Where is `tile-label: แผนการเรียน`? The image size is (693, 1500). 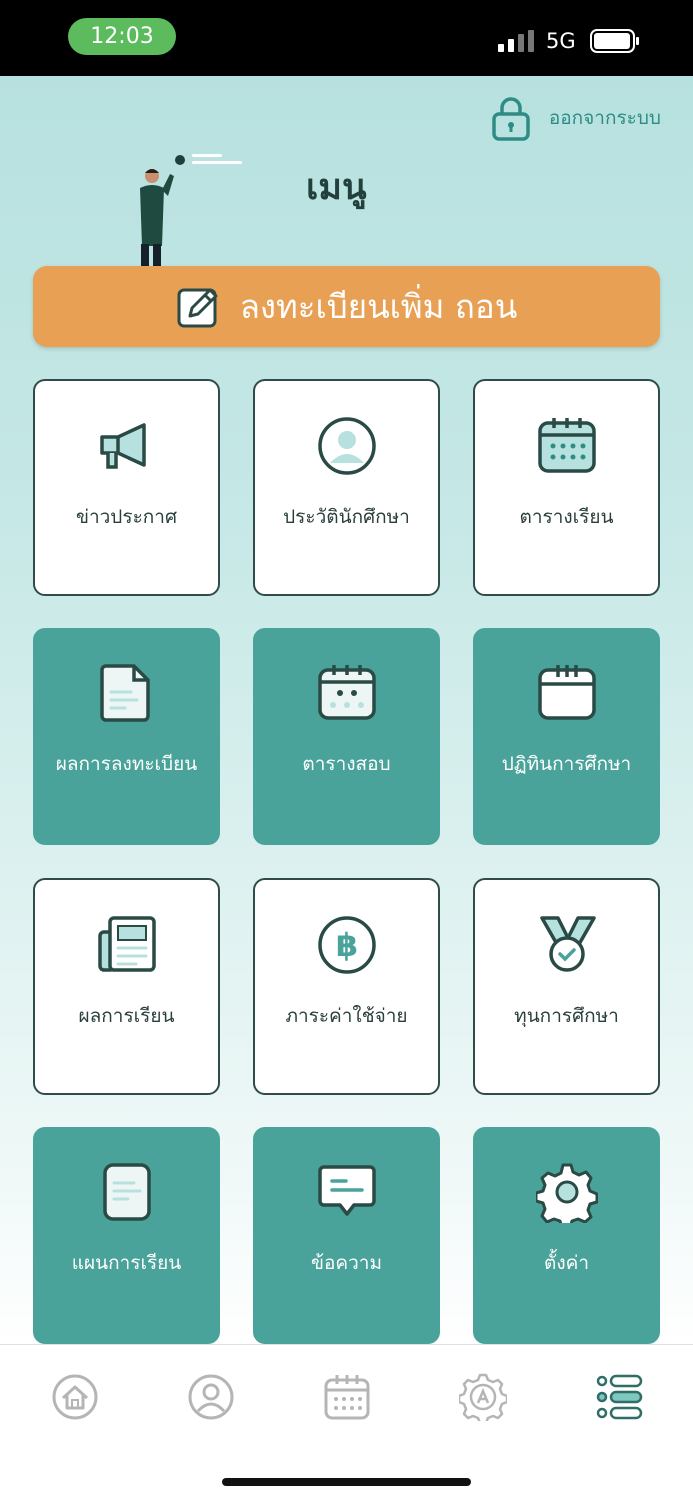 tile-label: แผนการเรียน is located at coordinates (126, 1263).